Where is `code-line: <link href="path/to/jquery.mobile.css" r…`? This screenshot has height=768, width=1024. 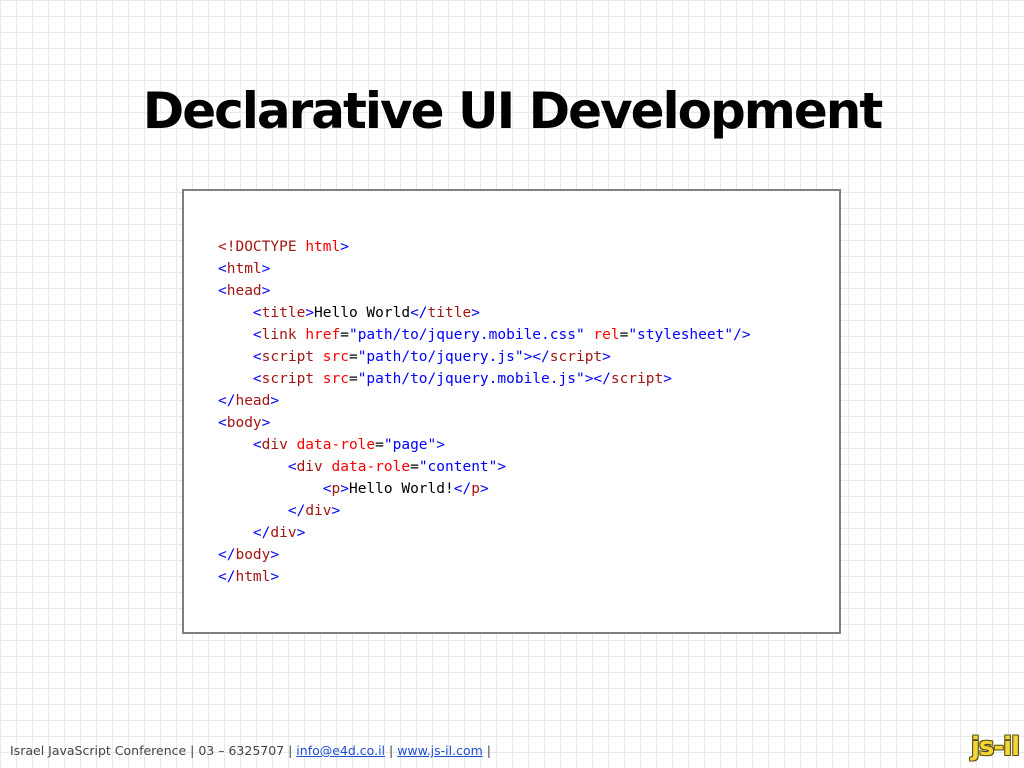
code-line: <link href="path/to/jquery.mobile.css" r… is located at coordinates (484, 335).